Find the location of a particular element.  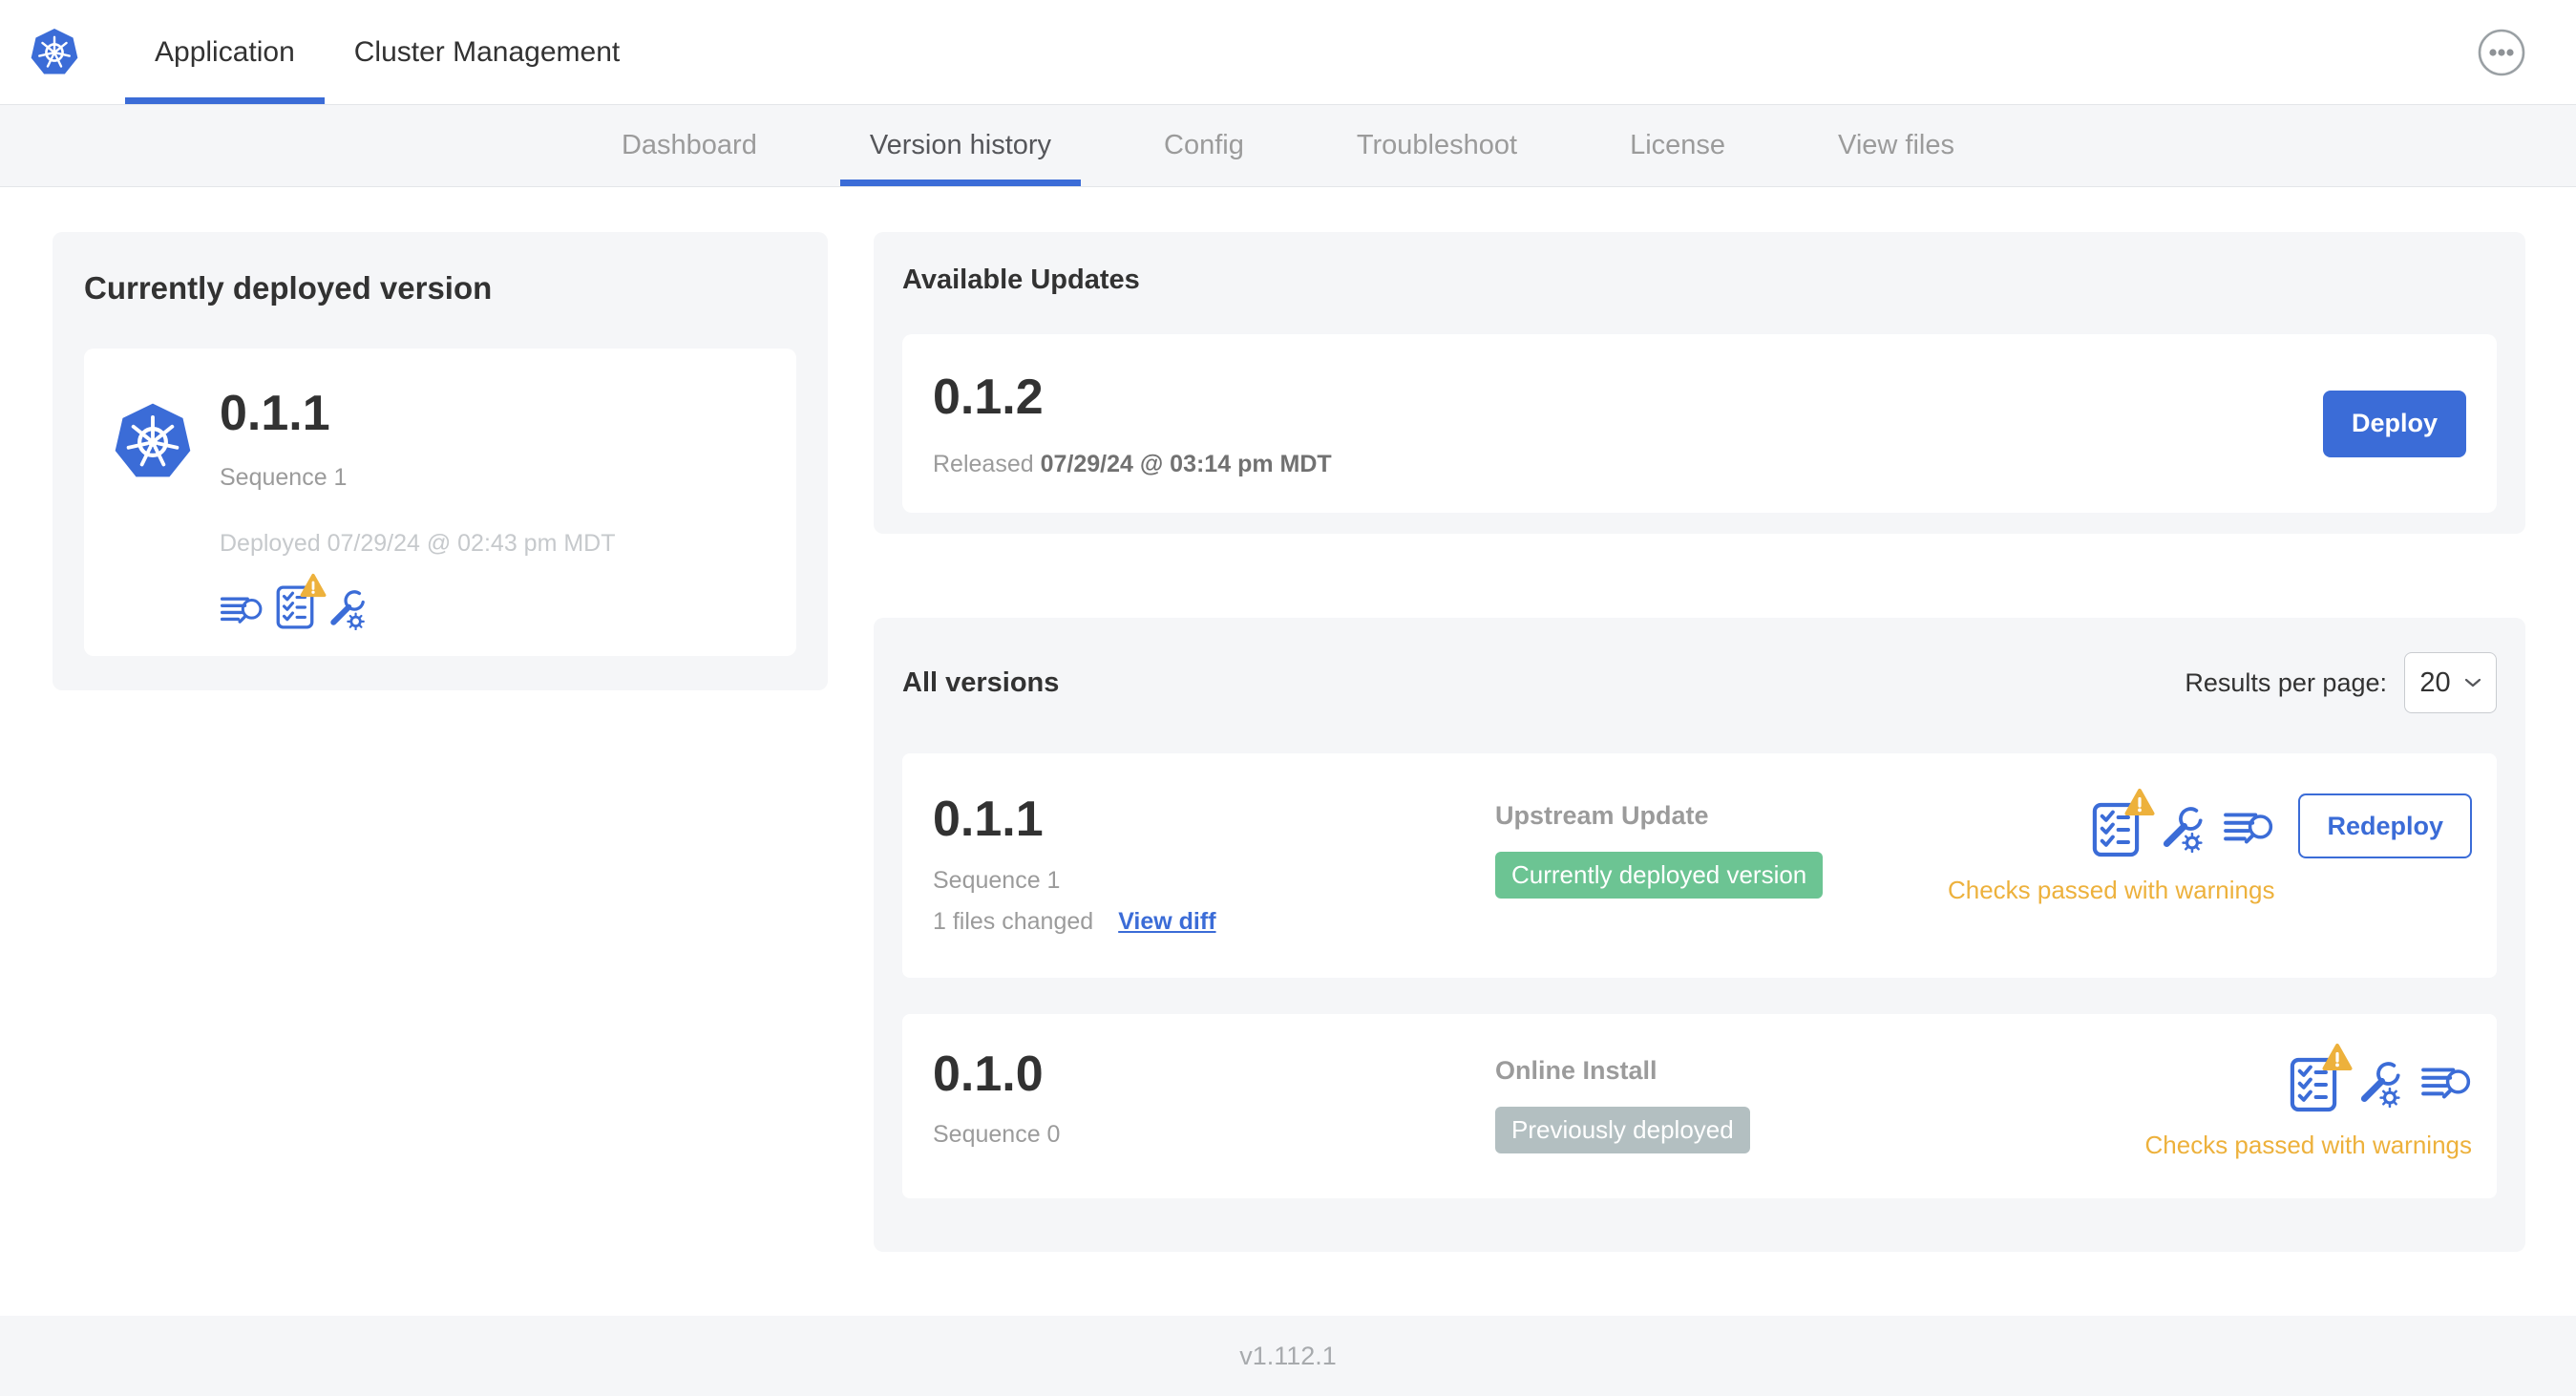

deploy-button: Deploy is located at coordinates (2394, 423).